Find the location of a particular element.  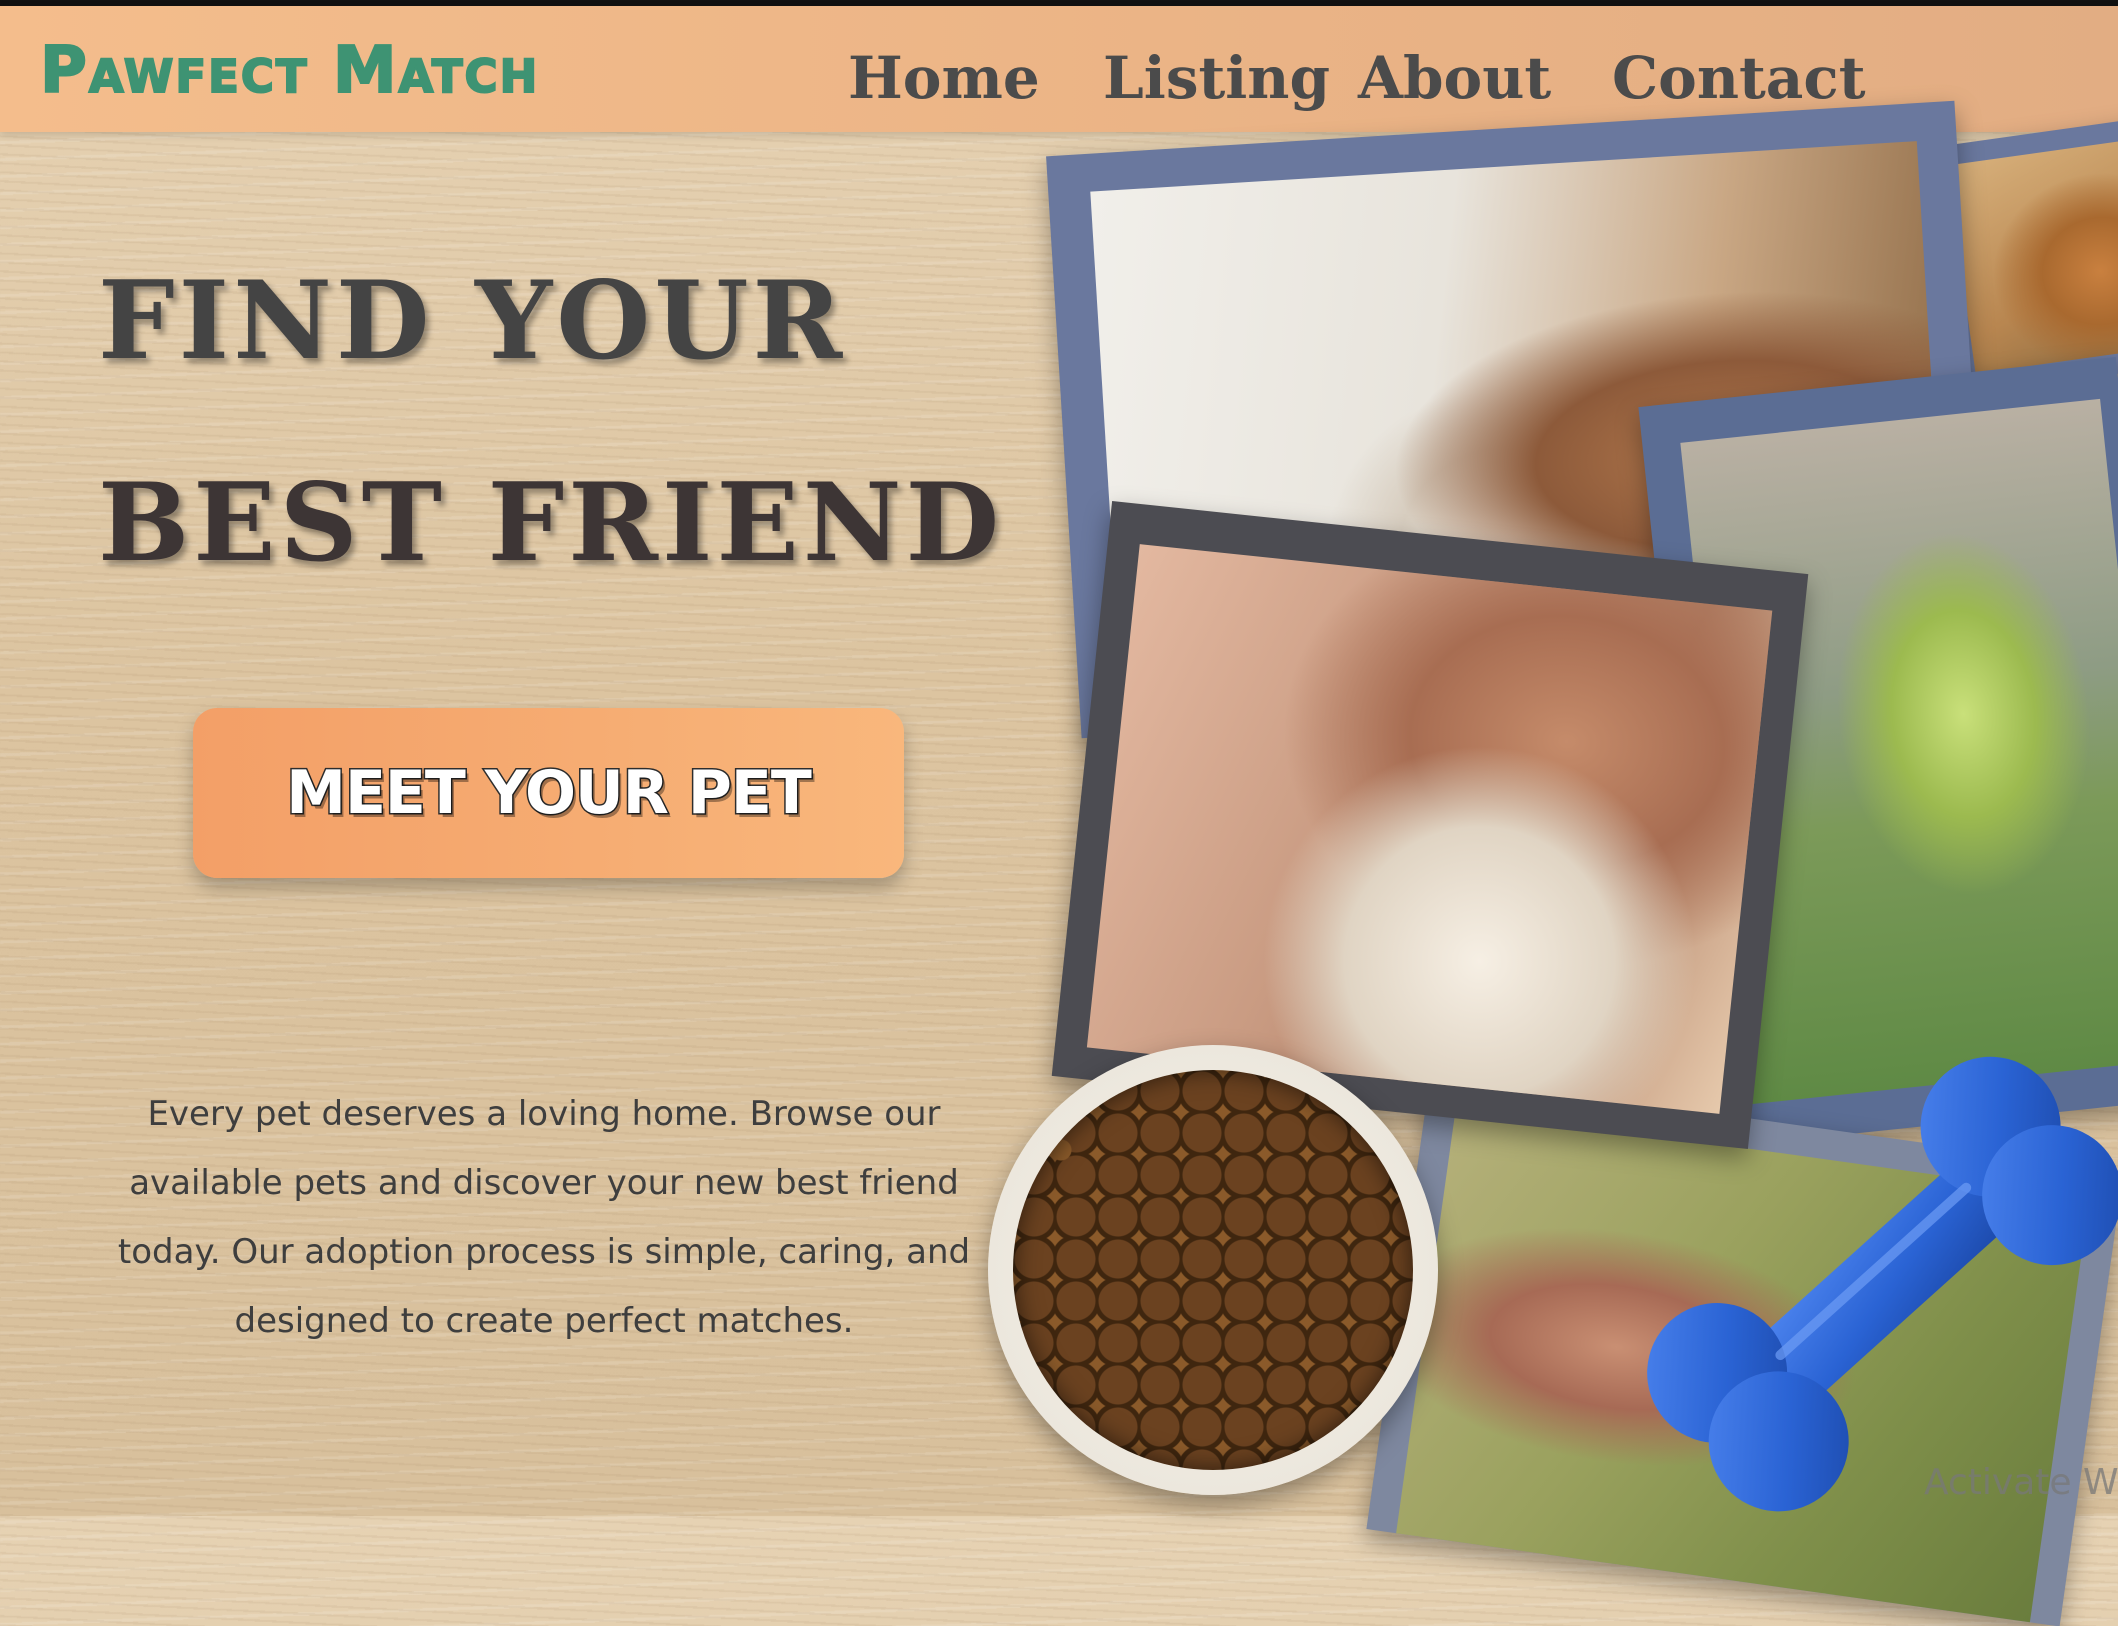

meet-your-pet-button: MEET YOUR PET is located at coordinates (548, 793).